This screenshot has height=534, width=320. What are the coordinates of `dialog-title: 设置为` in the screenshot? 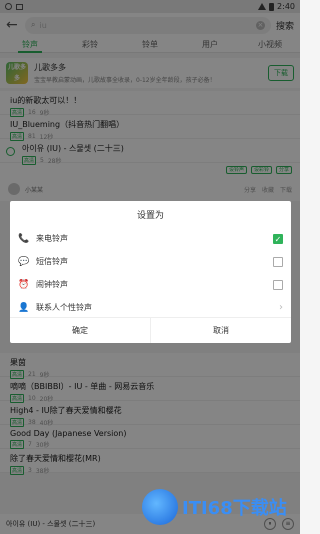 It's located at (150, 216).